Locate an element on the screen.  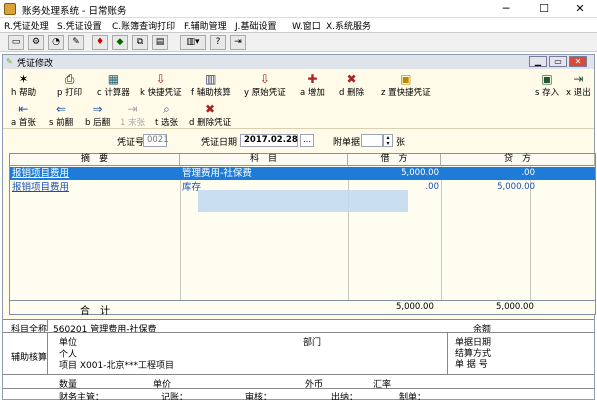
tools-icon: ✎ is located at coordinates (76, 42).